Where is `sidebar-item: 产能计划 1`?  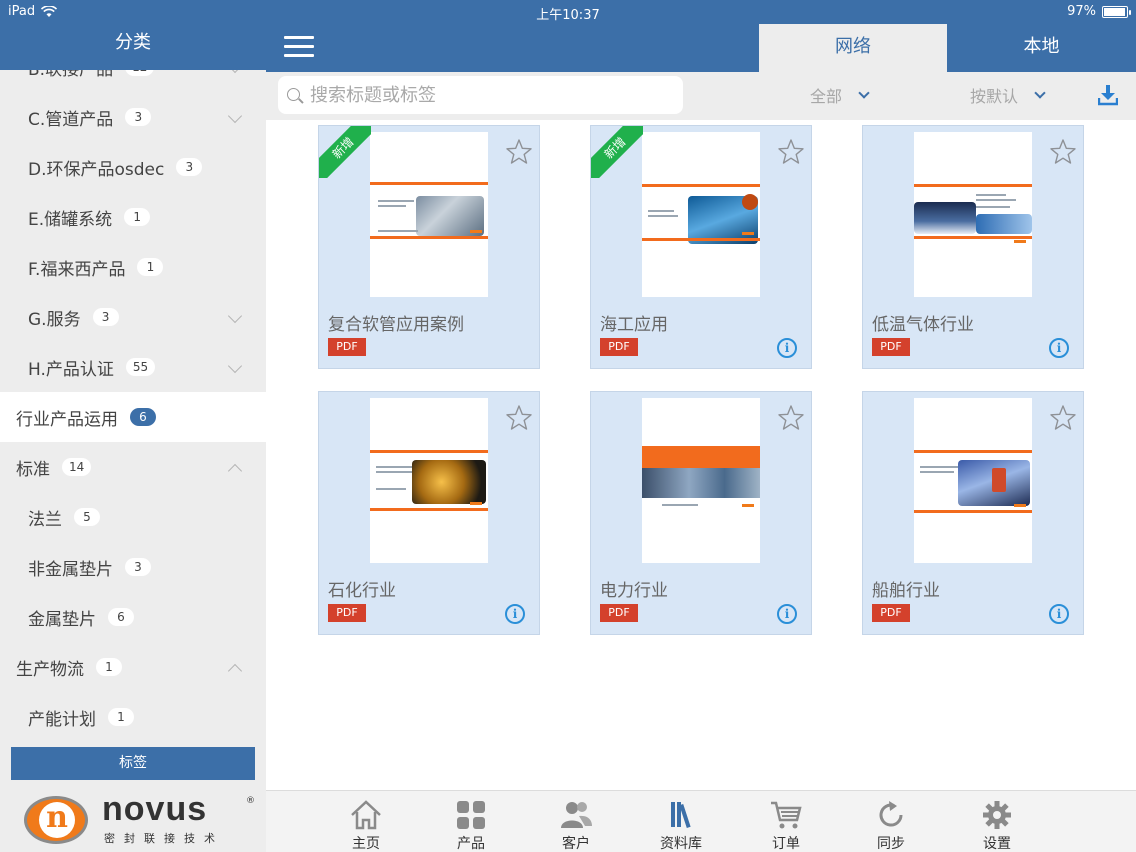 sidebar-item: 产能计划 1 is located at coordinates (133, 717).